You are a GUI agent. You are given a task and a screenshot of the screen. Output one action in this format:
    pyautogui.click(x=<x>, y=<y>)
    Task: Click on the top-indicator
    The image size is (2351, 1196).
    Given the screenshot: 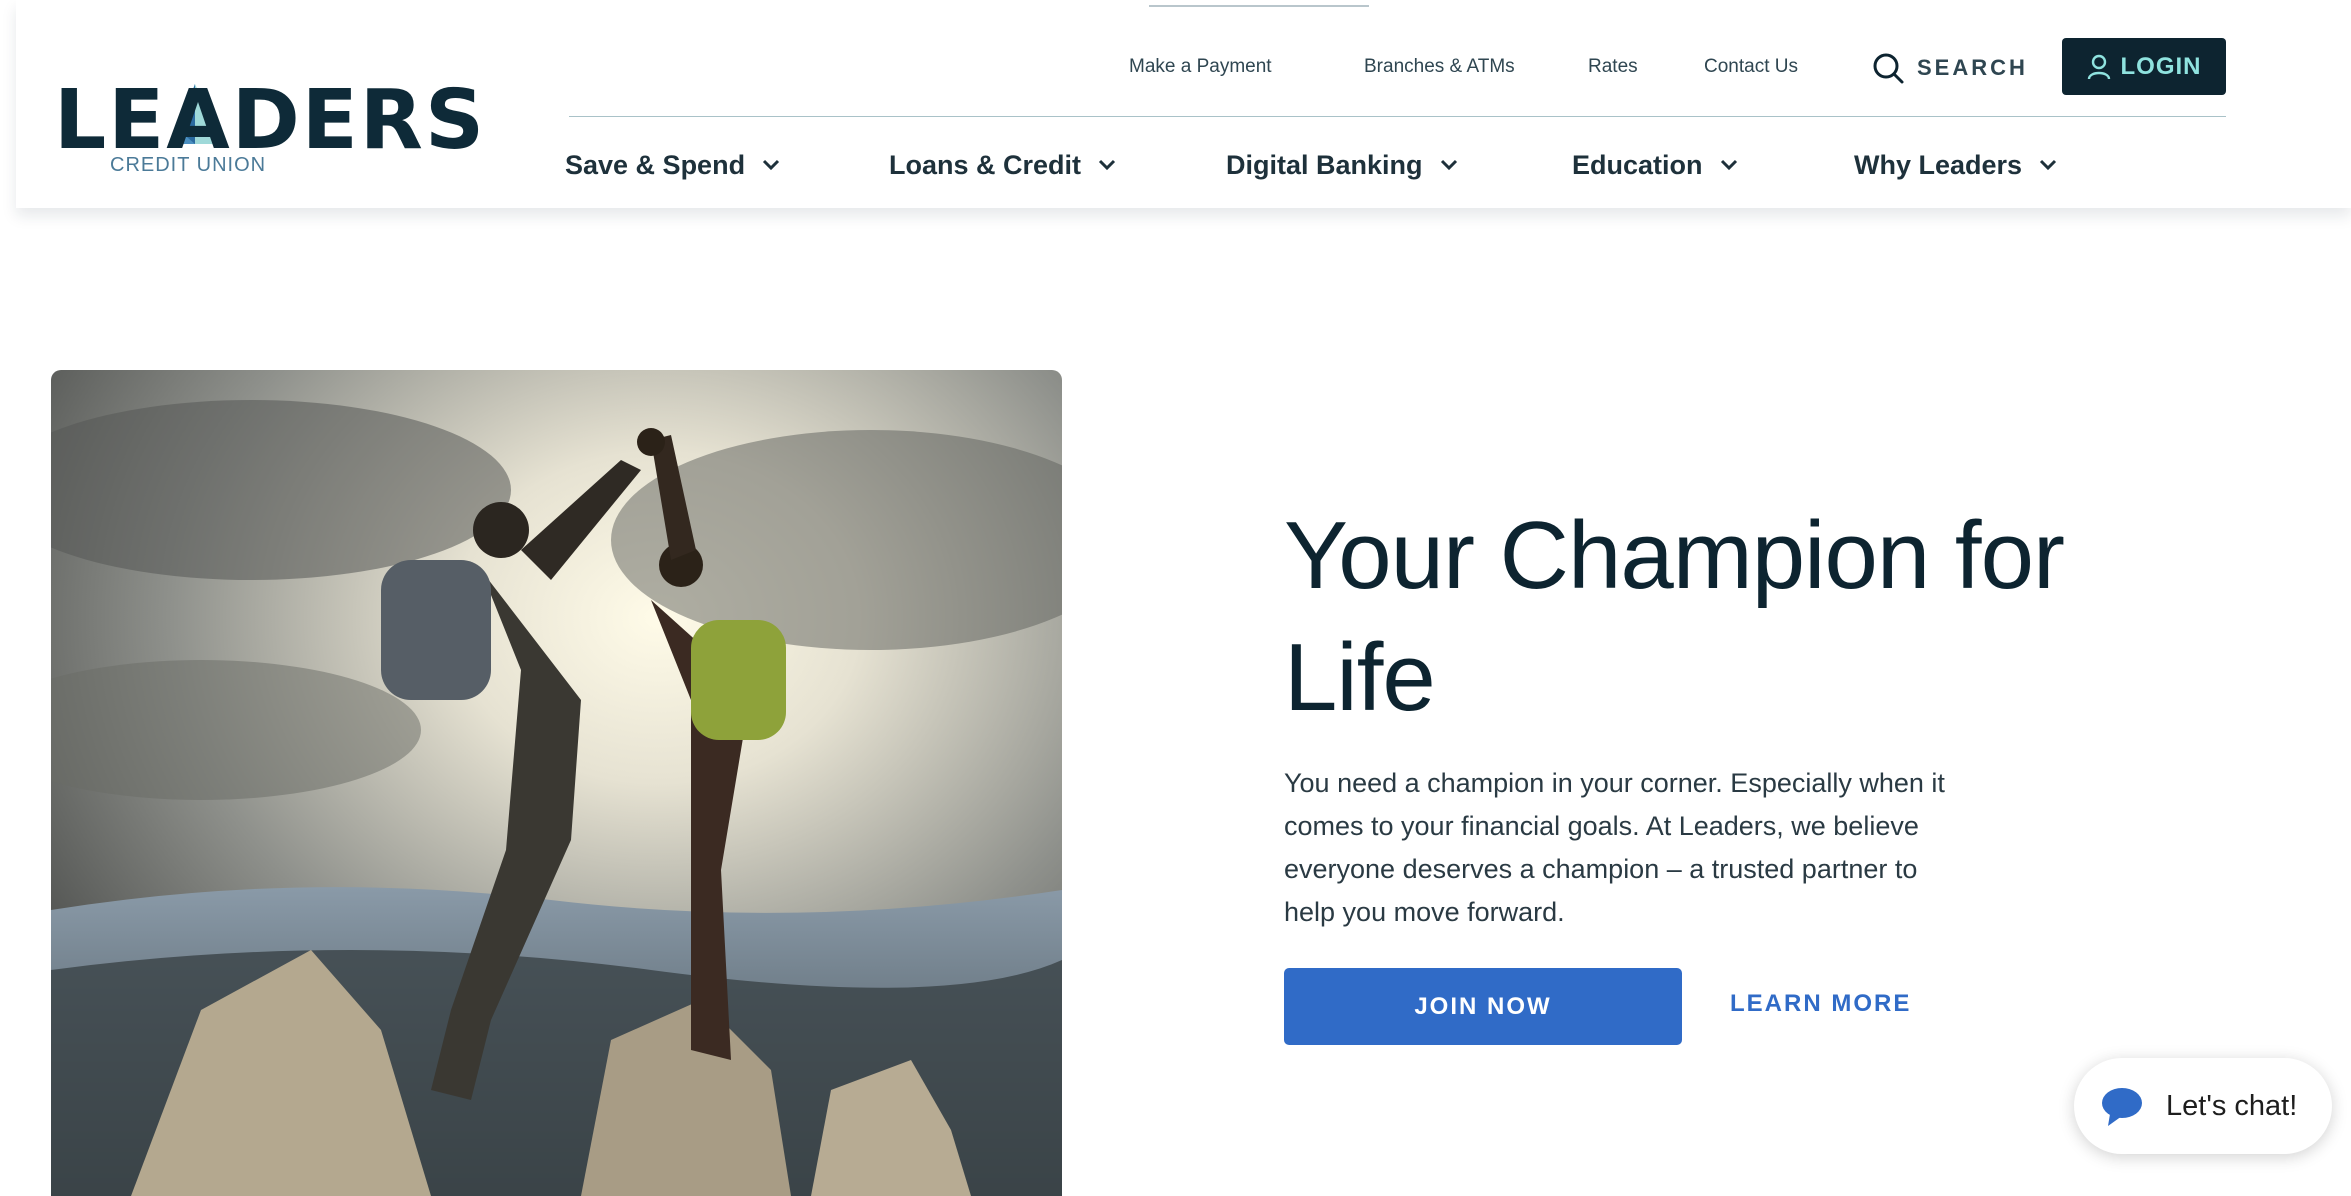 What is the action you would take?
    pyautogui.click(x=1259, y=6)
    